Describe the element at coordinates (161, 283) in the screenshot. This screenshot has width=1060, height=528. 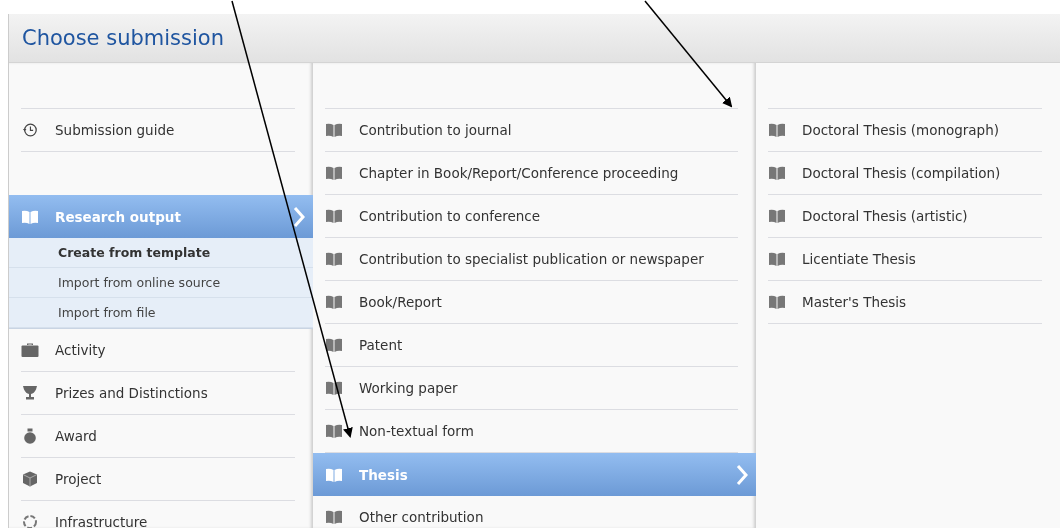
I see `submenu-item: Import from online source` at that location.